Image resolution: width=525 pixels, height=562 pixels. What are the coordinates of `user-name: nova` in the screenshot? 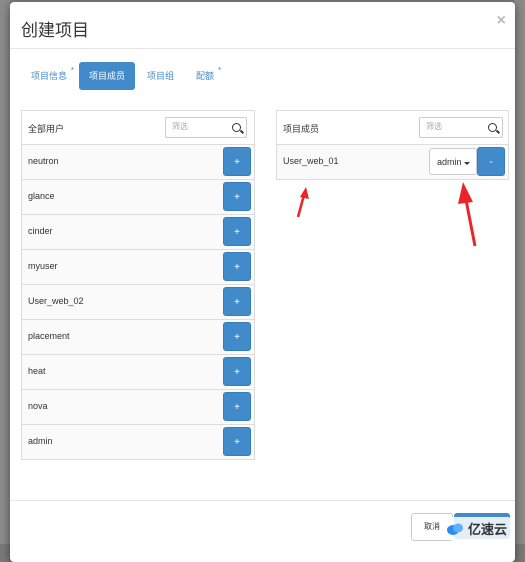 It's located at (38, 406).